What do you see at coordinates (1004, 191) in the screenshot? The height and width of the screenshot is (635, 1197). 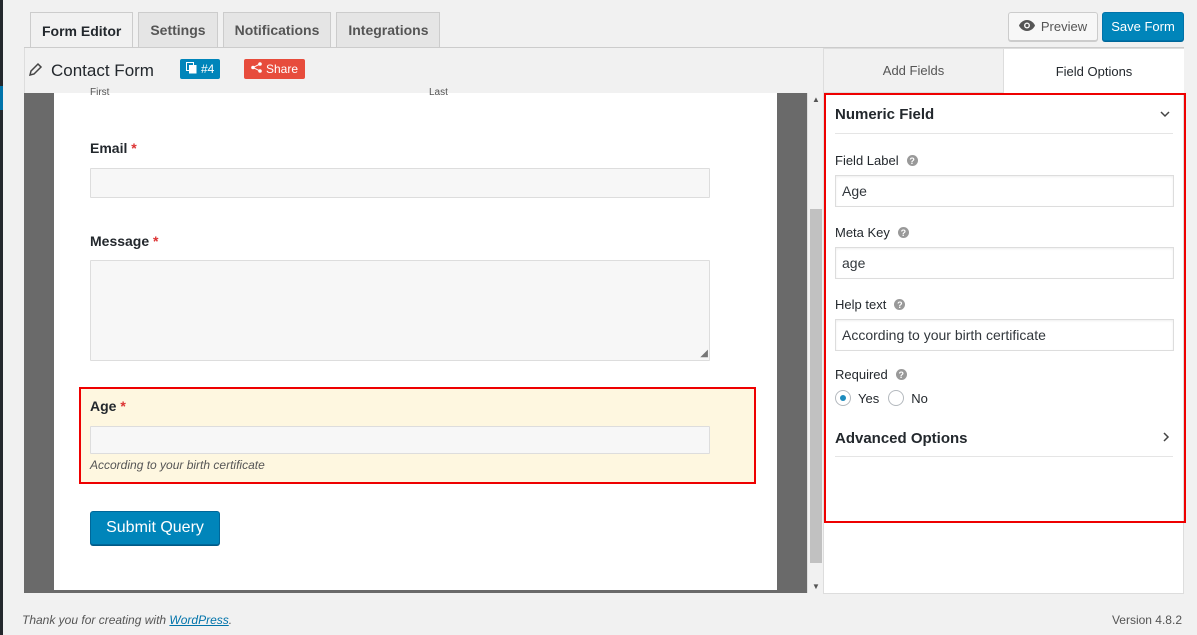 I see `field-label-input: Age` at bounding box center [1004, 191].